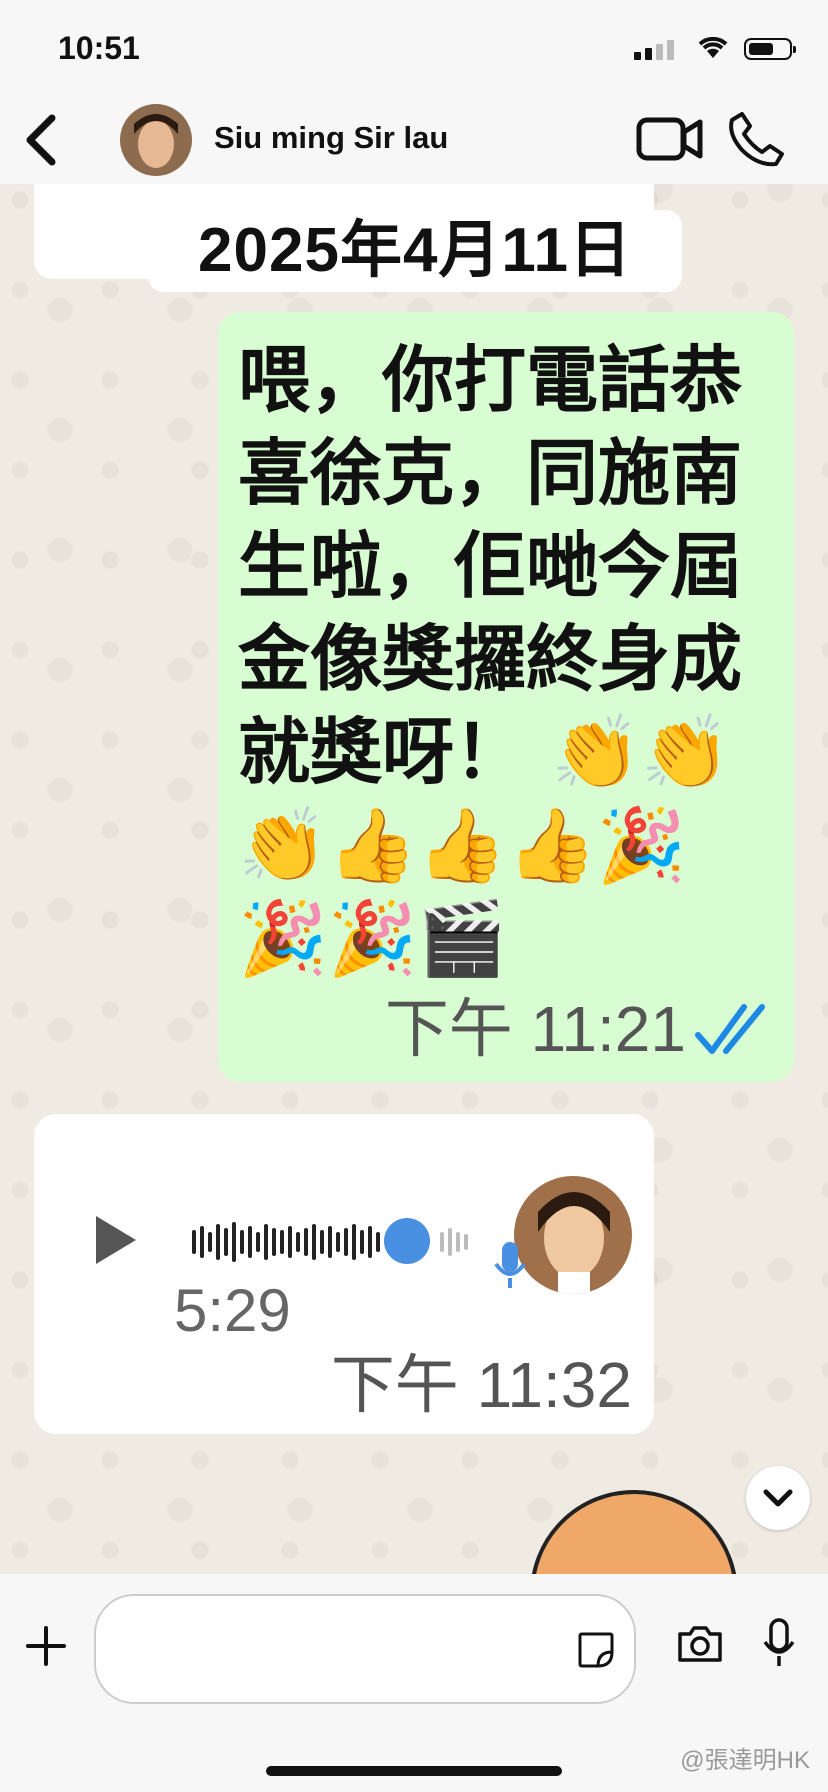 The height and width of the screenshot is (1792, 828). I want to click on voice-waveform, so click(345, 1242).